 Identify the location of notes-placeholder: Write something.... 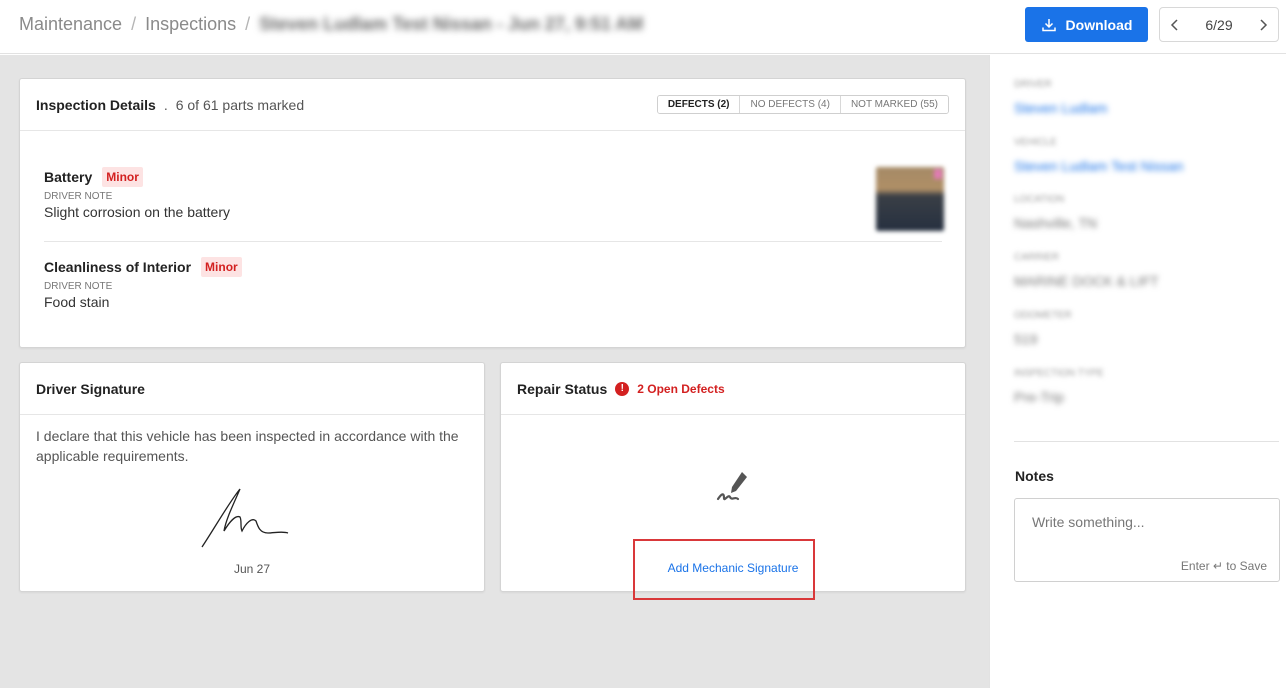
(1088, 522).